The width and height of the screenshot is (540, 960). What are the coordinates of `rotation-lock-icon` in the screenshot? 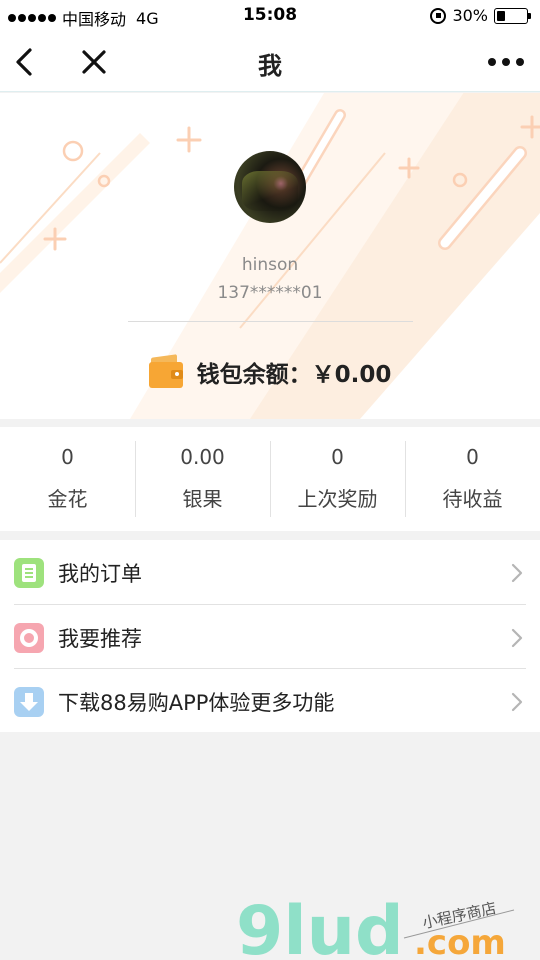 It's located at (438, 15).